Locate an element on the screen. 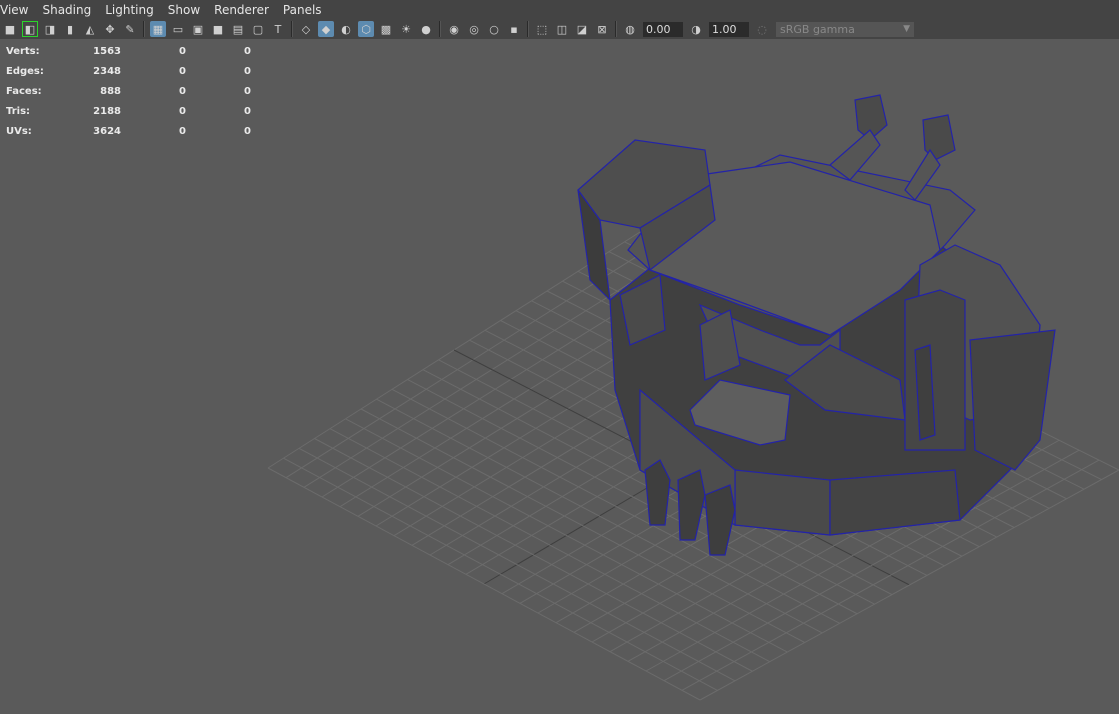 Image resolution: width=1119 pixels, height=714 pixels. color-management-icon: ◌ is located at coordinates (762, 29).